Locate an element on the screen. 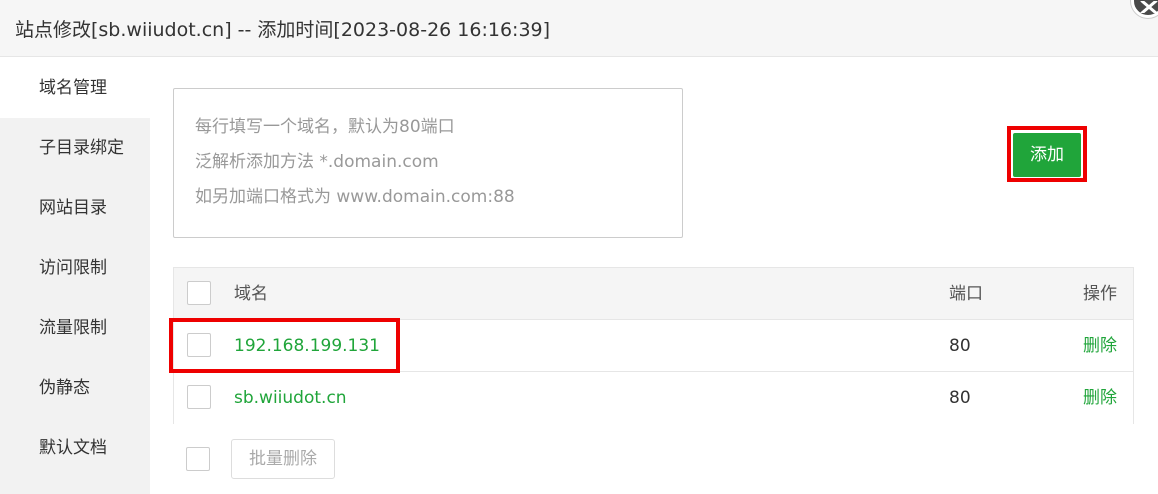 This screenshot has width=1158, height=494. select-all-checkbox is located at coordinates (199, 293).